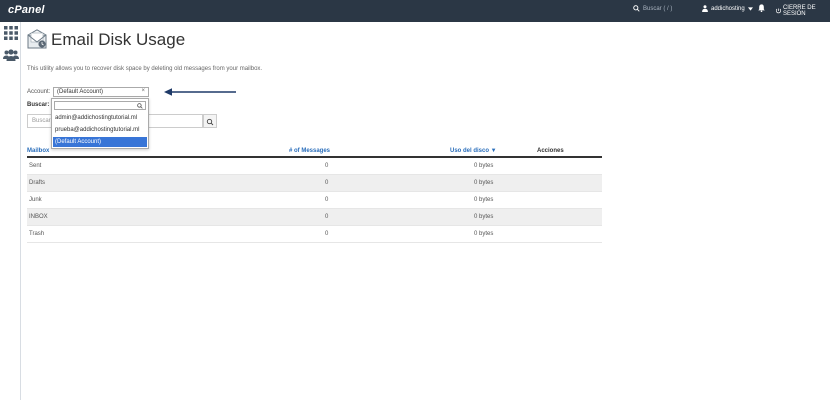 This screenshot has height=400, width=830. I want to click on account-selected-value: (Default Account), so click(80, 92).